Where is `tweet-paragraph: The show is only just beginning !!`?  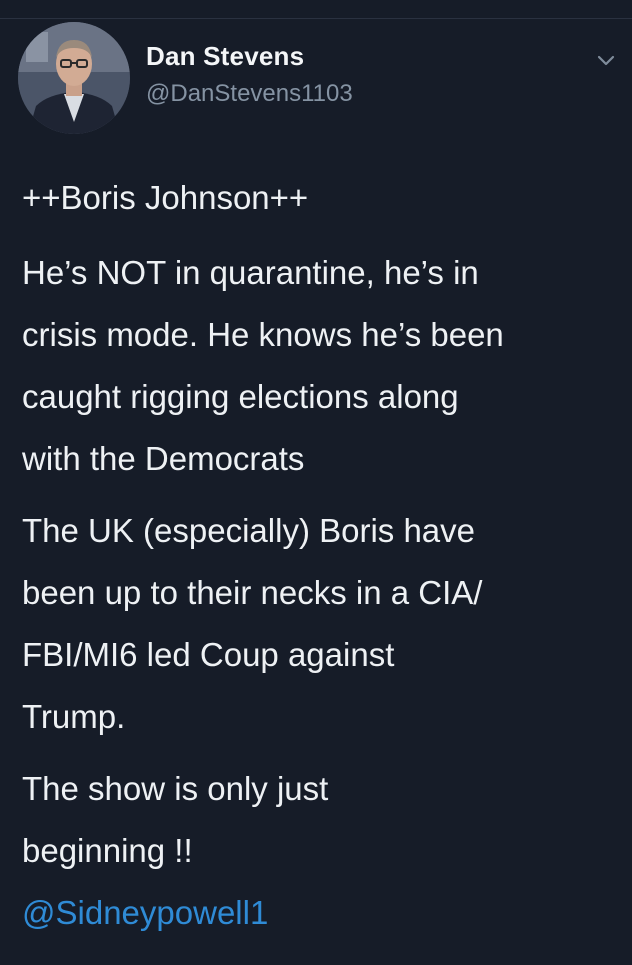 tweet-paragraph: The show is only just beginning !! is located at coordinates (175, 819).